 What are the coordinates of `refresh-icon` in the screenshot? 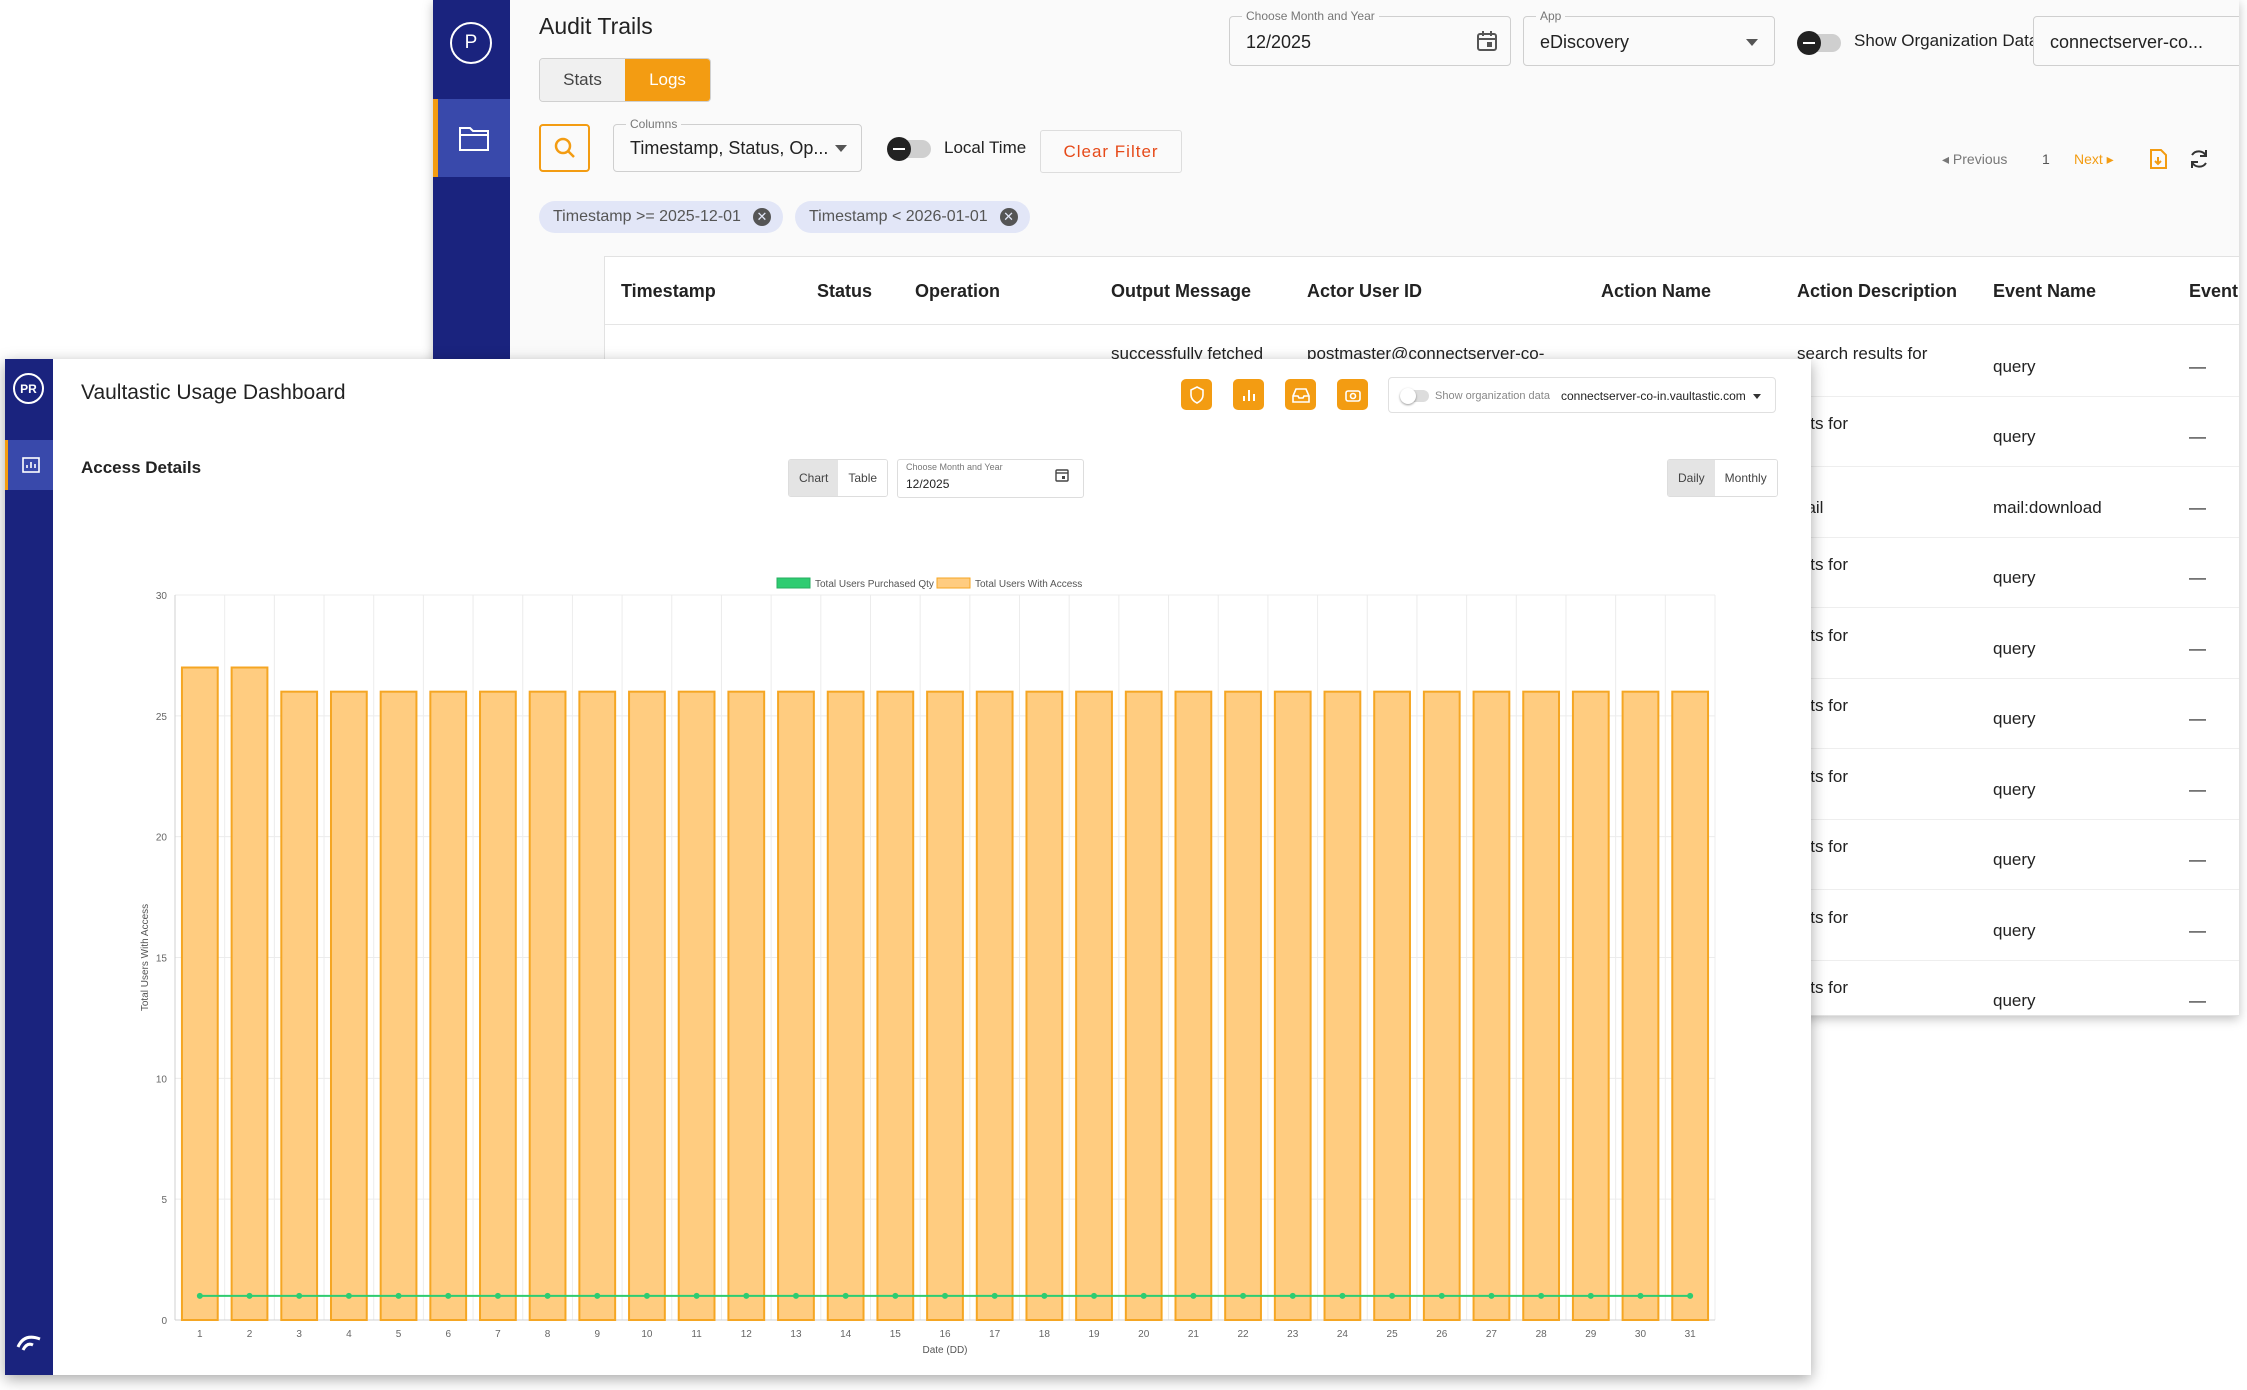 It's located at (2199, 159).